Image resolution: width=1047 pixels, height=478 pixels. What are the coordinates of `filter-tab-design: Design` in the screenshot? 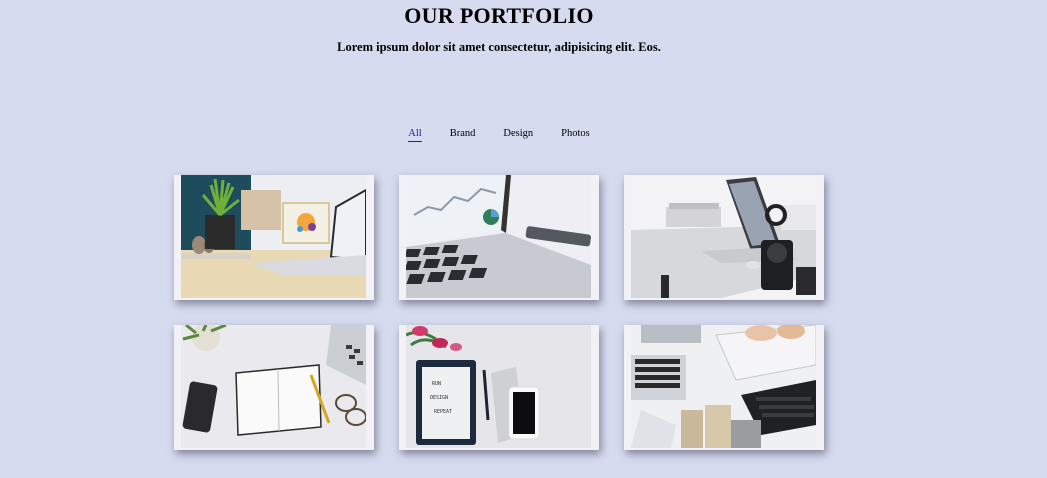 It's located at (518, 135).